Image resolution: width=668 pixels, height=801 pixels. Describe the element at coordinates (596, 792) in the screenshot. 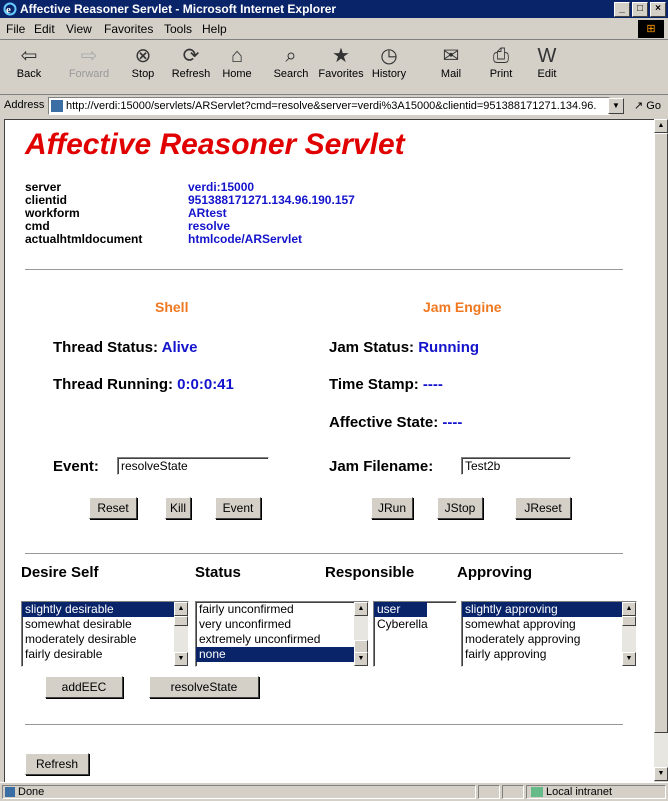

I see `status-zone: Local intranet` at that location.